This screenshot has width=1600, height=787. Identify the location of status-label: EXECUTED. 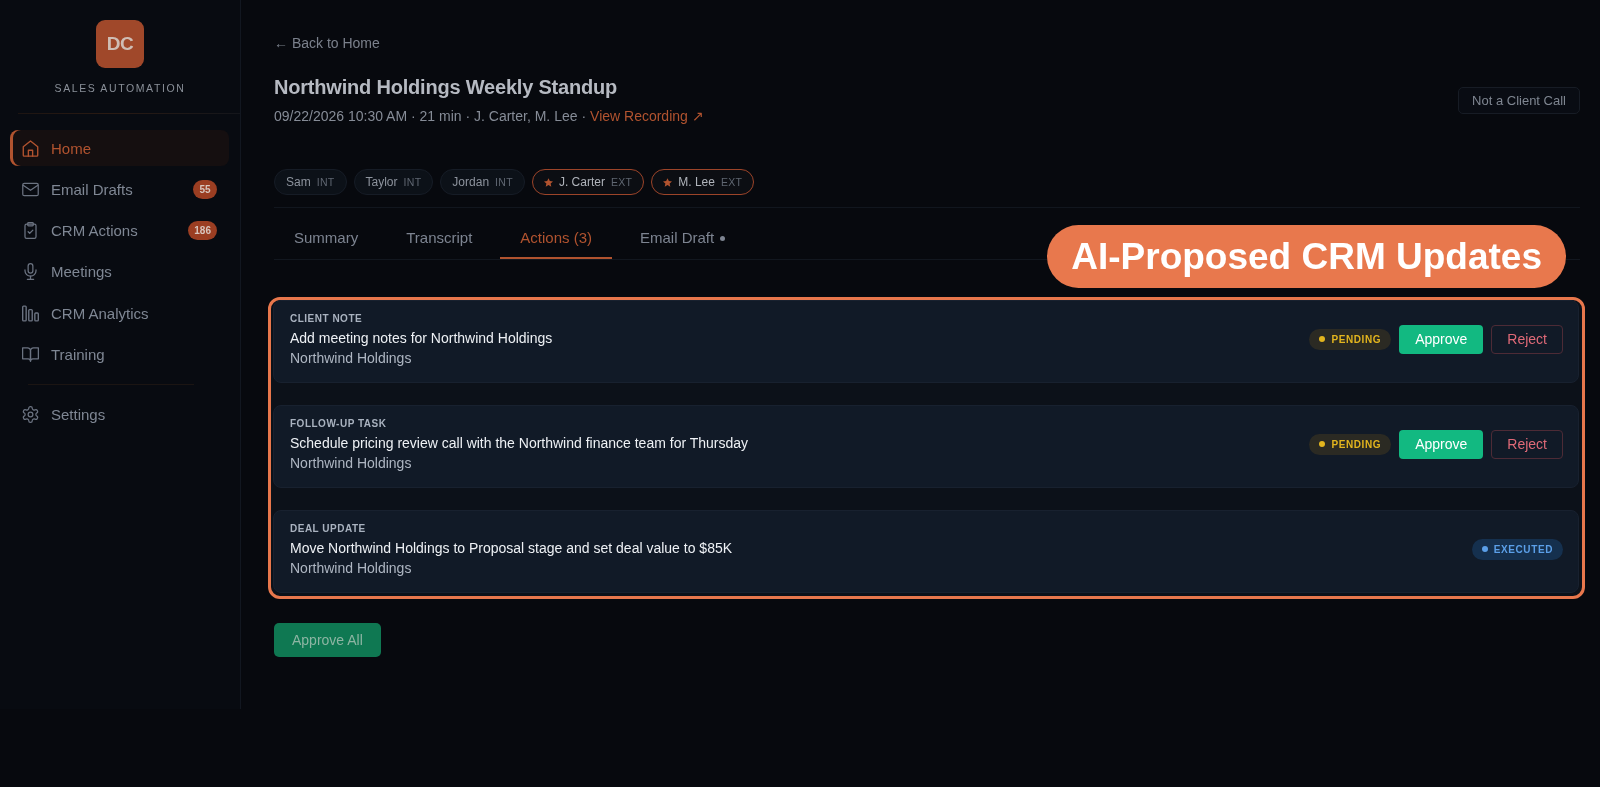
(1523, 549).